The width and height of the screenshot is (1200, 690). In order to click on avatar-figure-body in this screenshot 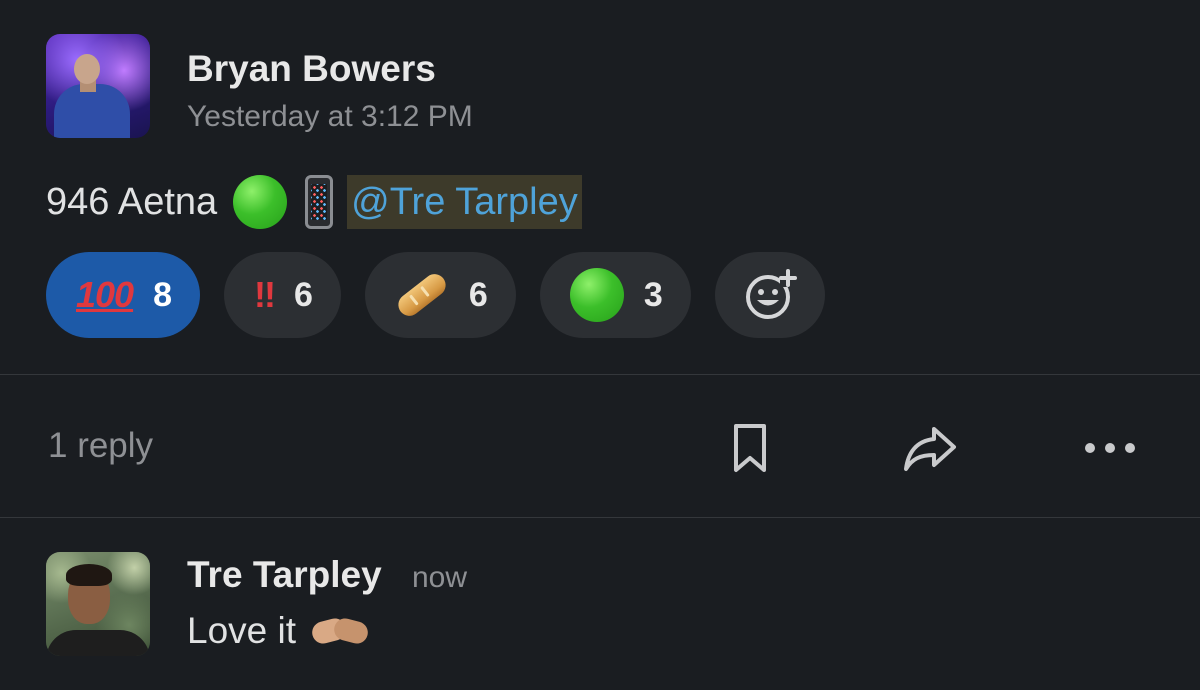, I will do `click(92, 111)`.